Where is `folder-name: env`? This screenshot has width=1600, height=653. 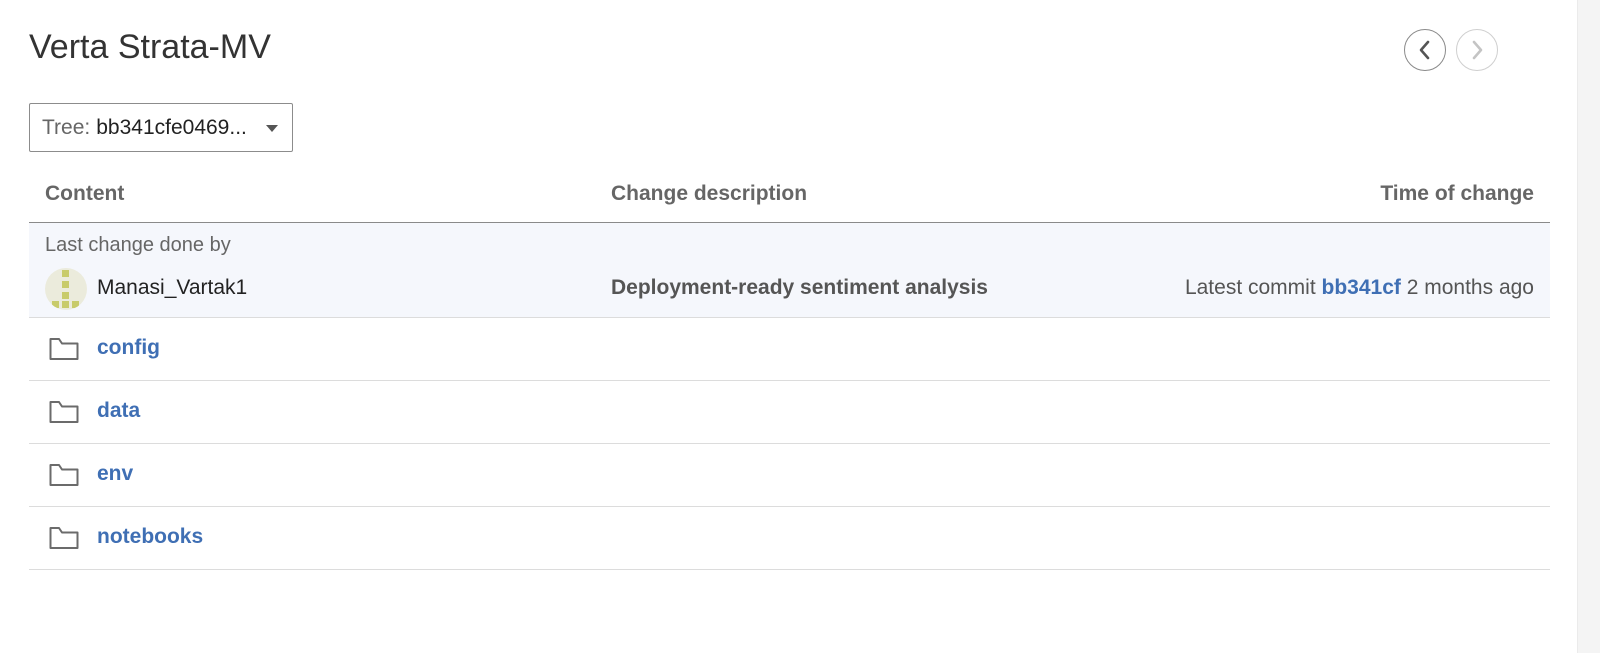 folder-name: env is located at coordinates (115, 474).